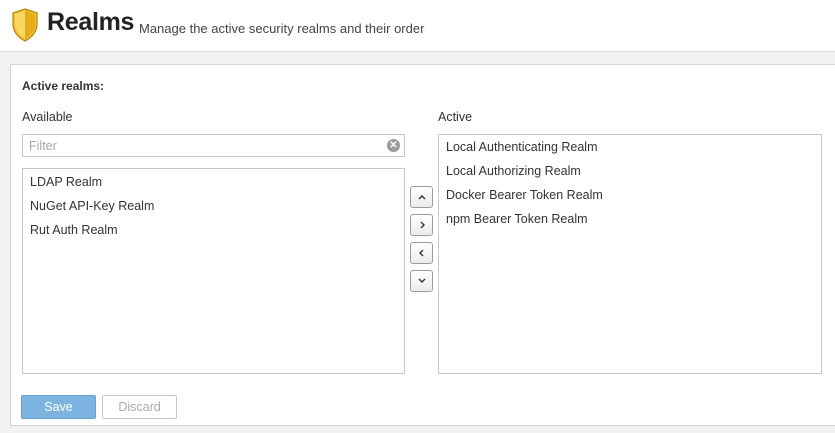 The width and height of the screenshot is (835, 433). What do you see at coordinates (25, 25) in the screenshot?
I see `shield-icon` at bounding box center [25, 25].